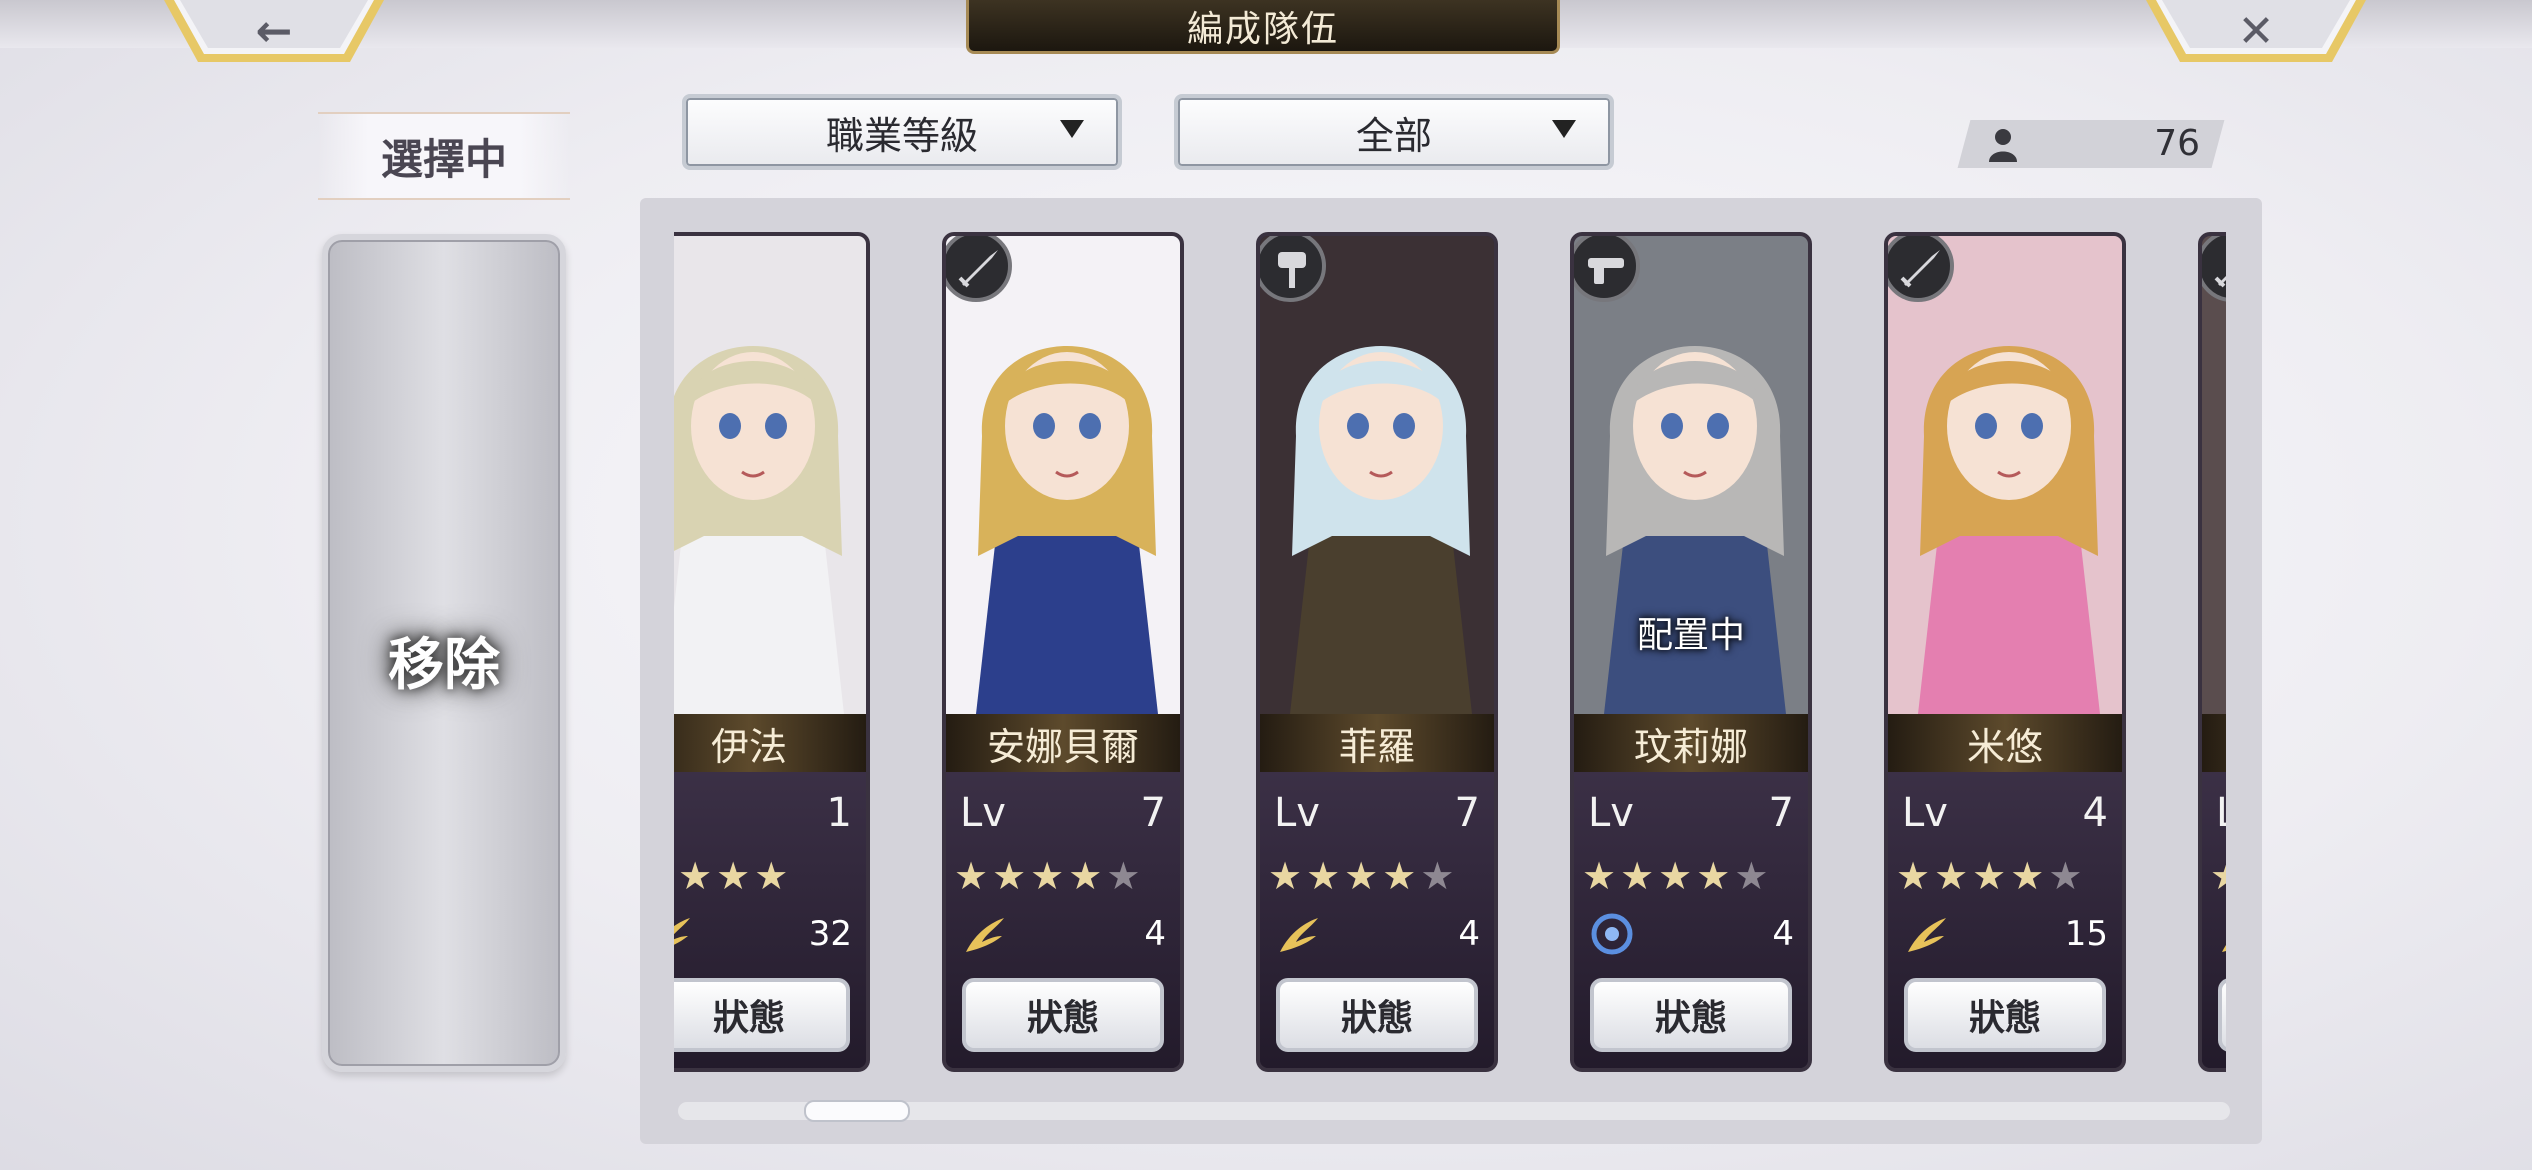 The image size is (2532, 1170). I want to click on character-card: 米悠 Lv 4 ★★★★★ 15 狀態, so click(2005, 652).